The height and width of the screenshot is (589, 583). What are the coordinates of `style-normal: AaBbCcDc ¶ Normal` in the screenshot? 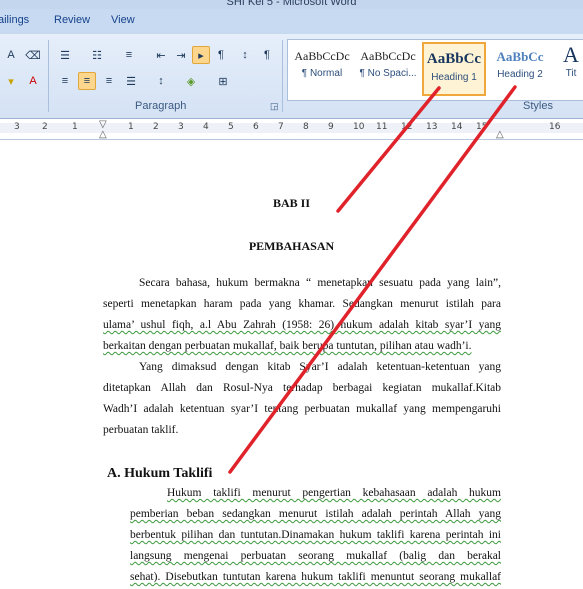 It's located at (322, 69).